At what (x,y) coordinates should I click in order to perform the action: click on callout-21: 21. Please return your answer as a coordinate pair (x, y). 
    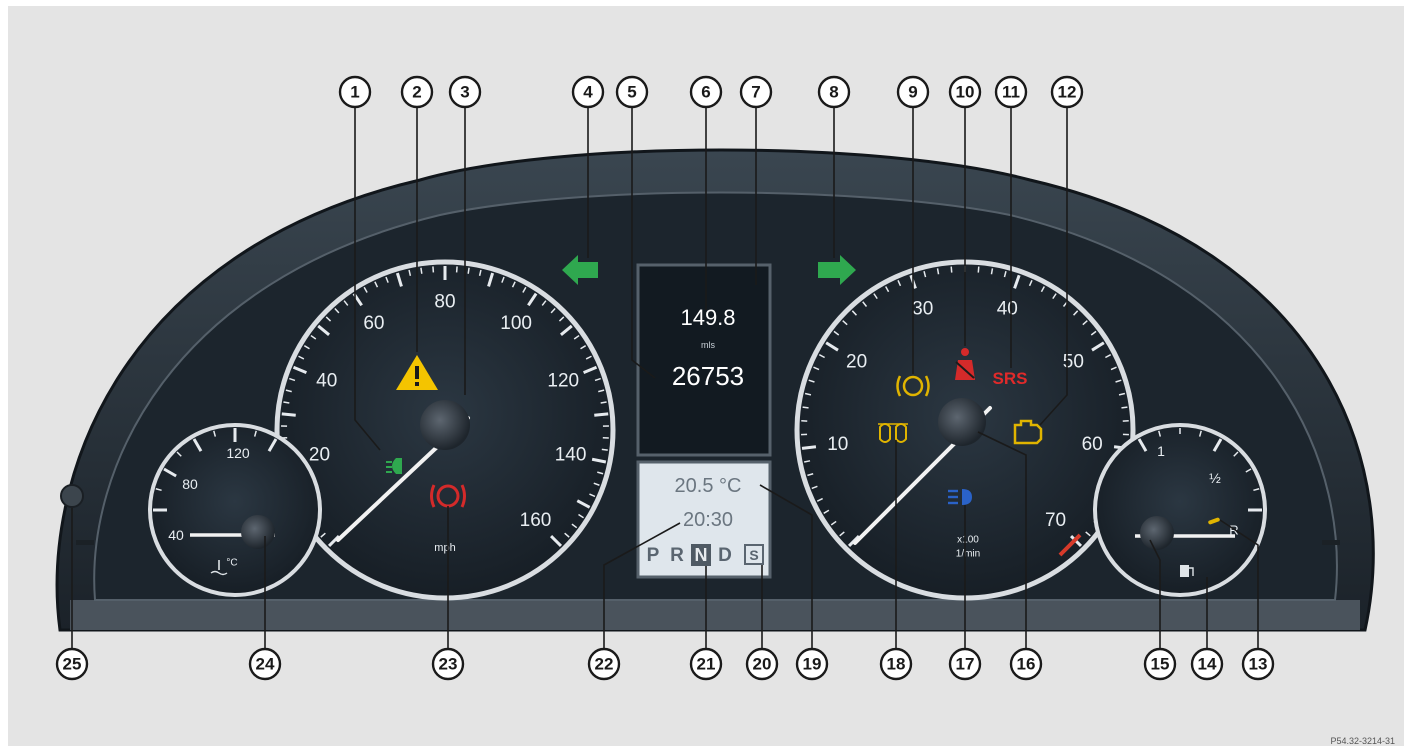
    Looking at the image, I should click on (706, 664).